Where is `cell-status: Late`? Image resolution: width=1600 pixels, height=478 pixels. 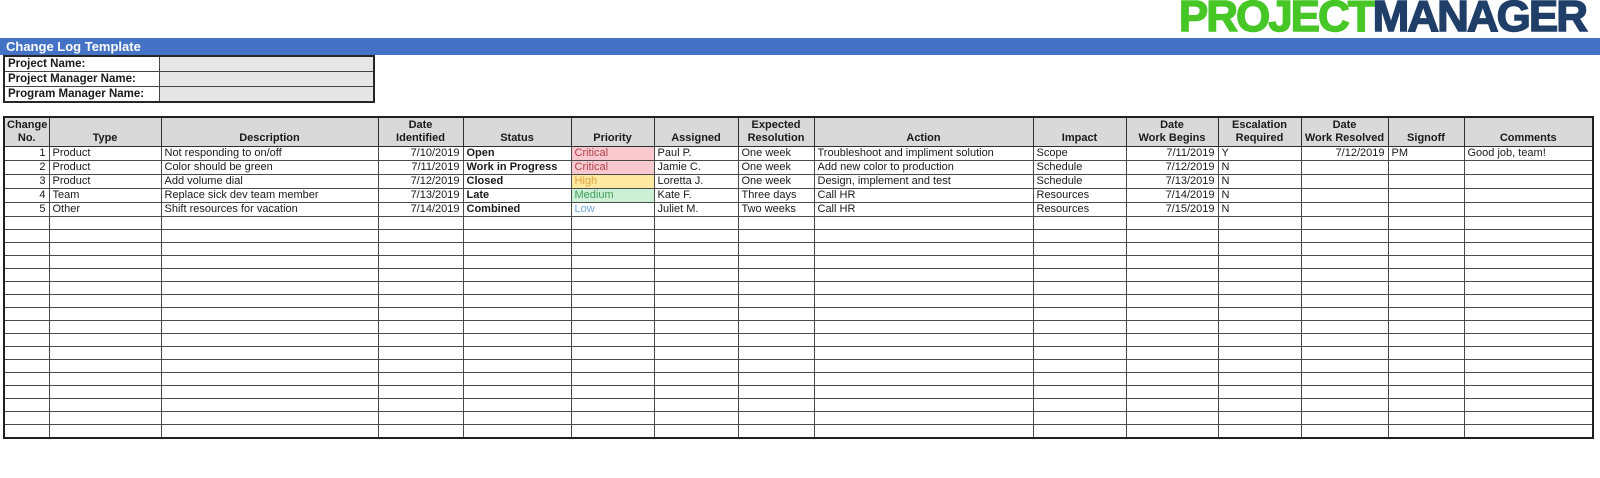
cell-status: Late is located at coordinates (517, 195).